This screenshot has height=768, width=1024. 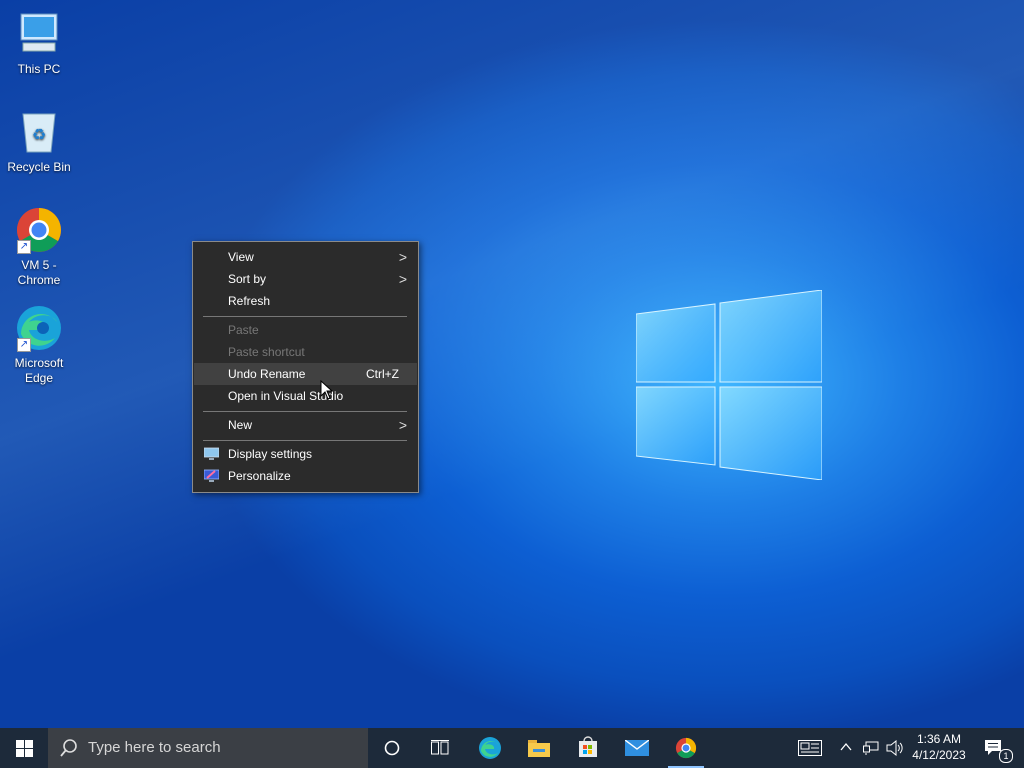 What do you see at coordinates (247, 279) in the screenshot?
I see `menu-item-label: Sort by` at bounding box center [247, 279].